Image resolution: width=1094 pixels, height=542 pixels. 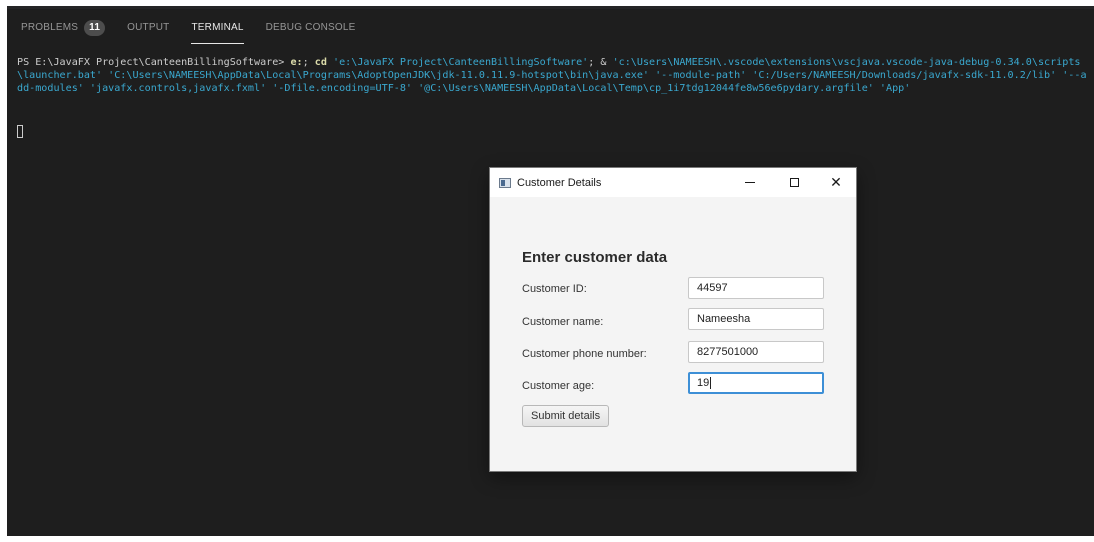 I want to click on minimize-button, so click(x=750, y=182).